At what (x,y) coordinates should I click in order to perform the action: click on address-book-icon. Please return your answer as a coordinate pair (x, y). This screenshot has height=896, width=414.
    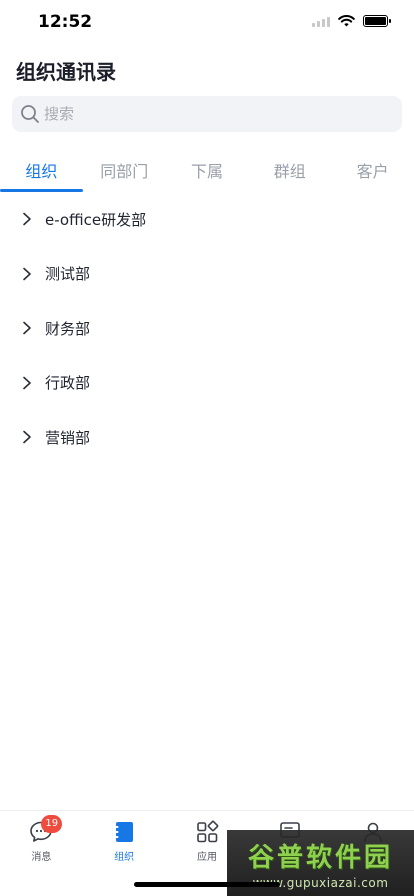
    Looking at the image, I should click on (124, 832).